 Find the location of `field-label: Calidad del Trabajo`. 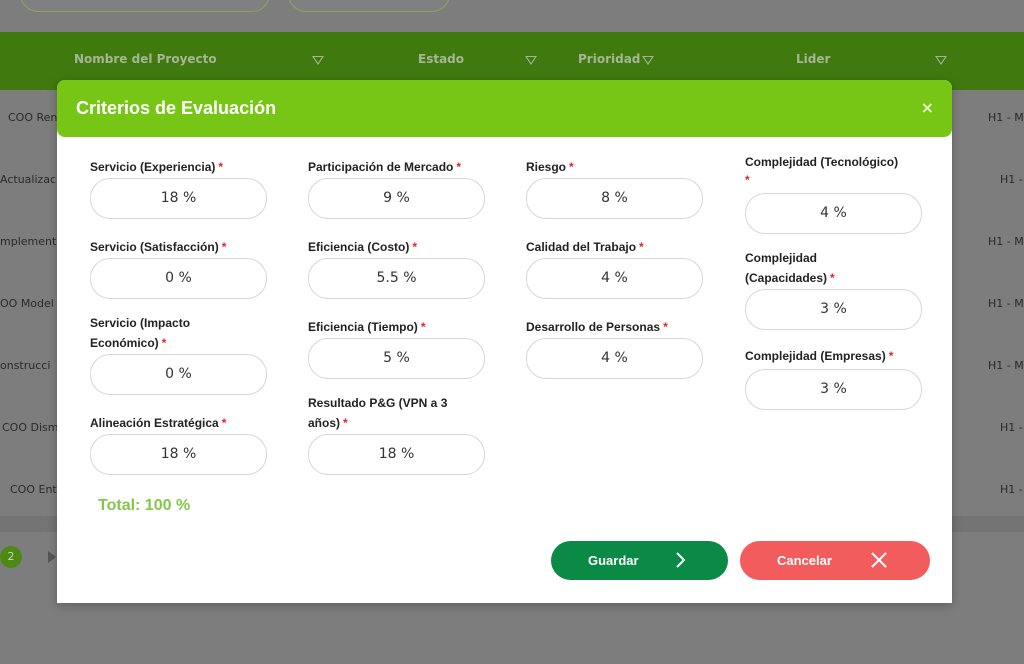

field-label: Calidad del Trabajo is located at coordinates (581, 247).